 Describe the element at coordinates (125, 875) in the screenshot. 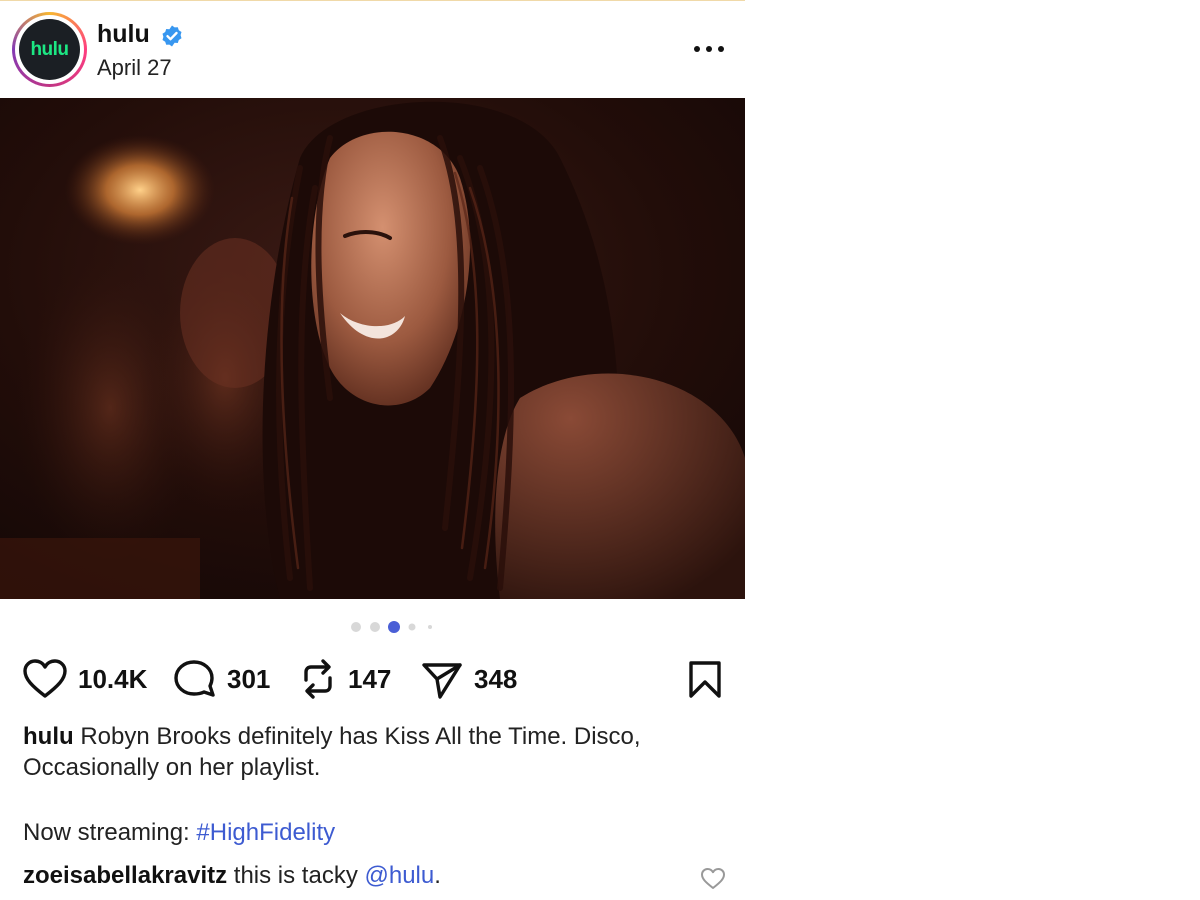

I see `comment-author: zoeisabellakravitz` at that location.